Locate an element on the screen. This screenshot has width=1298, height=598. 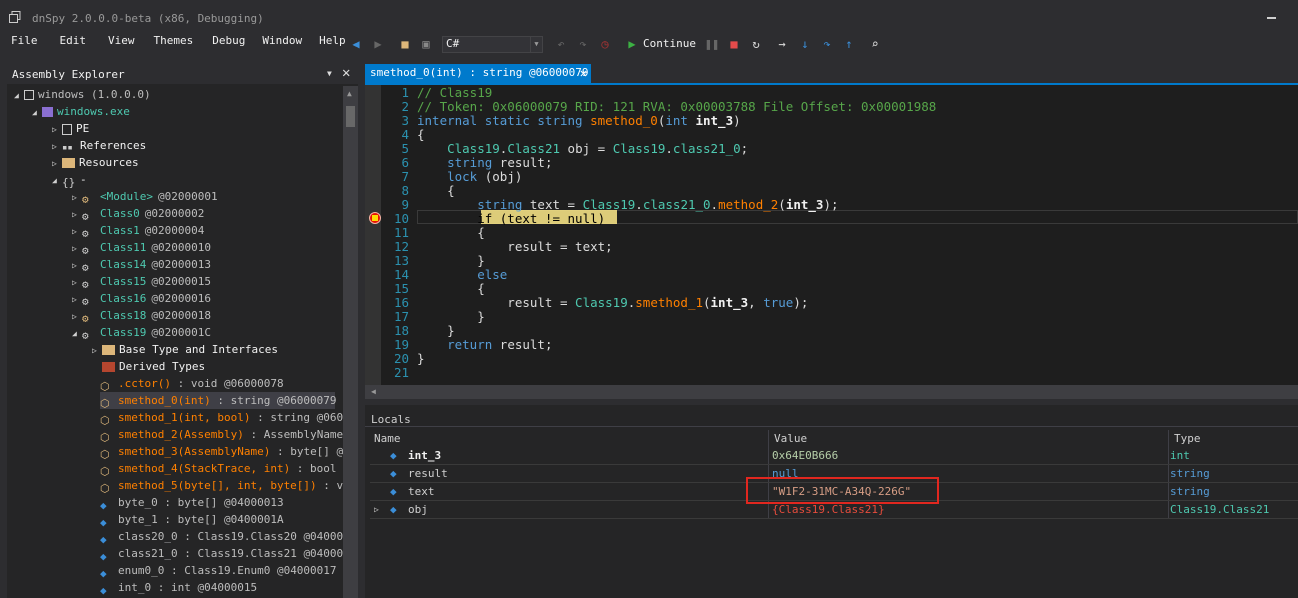
column-header-name: Name is located at coordinates (387, 438).